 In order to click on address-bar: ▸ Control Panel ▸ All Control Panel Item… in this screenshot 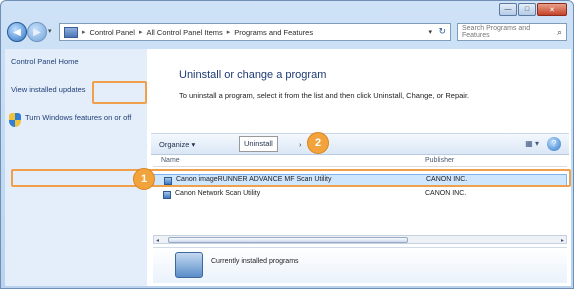, I will do `click(255, 32)`.